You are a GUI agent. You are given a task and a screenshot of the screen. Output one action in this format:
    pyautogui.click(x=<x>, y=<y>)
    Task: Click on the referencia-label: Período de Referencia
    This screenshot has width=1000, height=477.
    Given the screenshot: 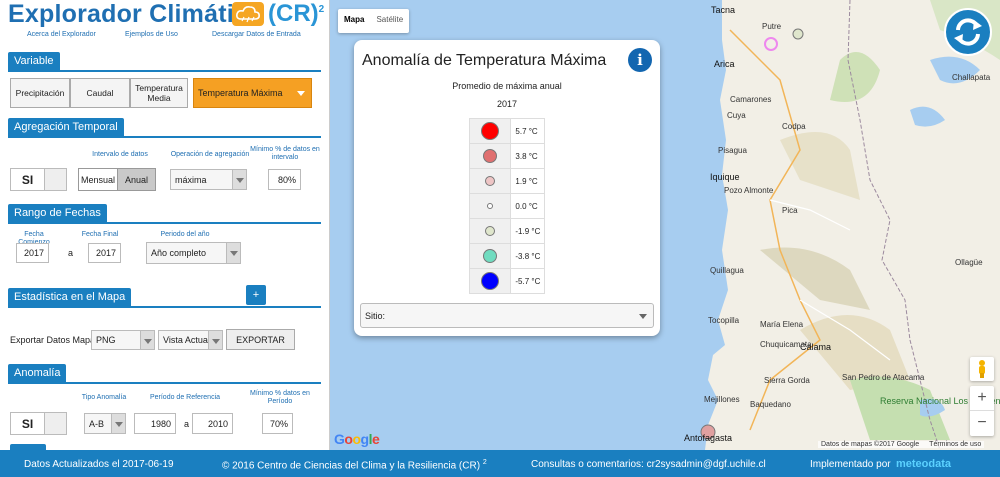 What is the action you would take?
    pyautogui.click(x=185, y=397)
    